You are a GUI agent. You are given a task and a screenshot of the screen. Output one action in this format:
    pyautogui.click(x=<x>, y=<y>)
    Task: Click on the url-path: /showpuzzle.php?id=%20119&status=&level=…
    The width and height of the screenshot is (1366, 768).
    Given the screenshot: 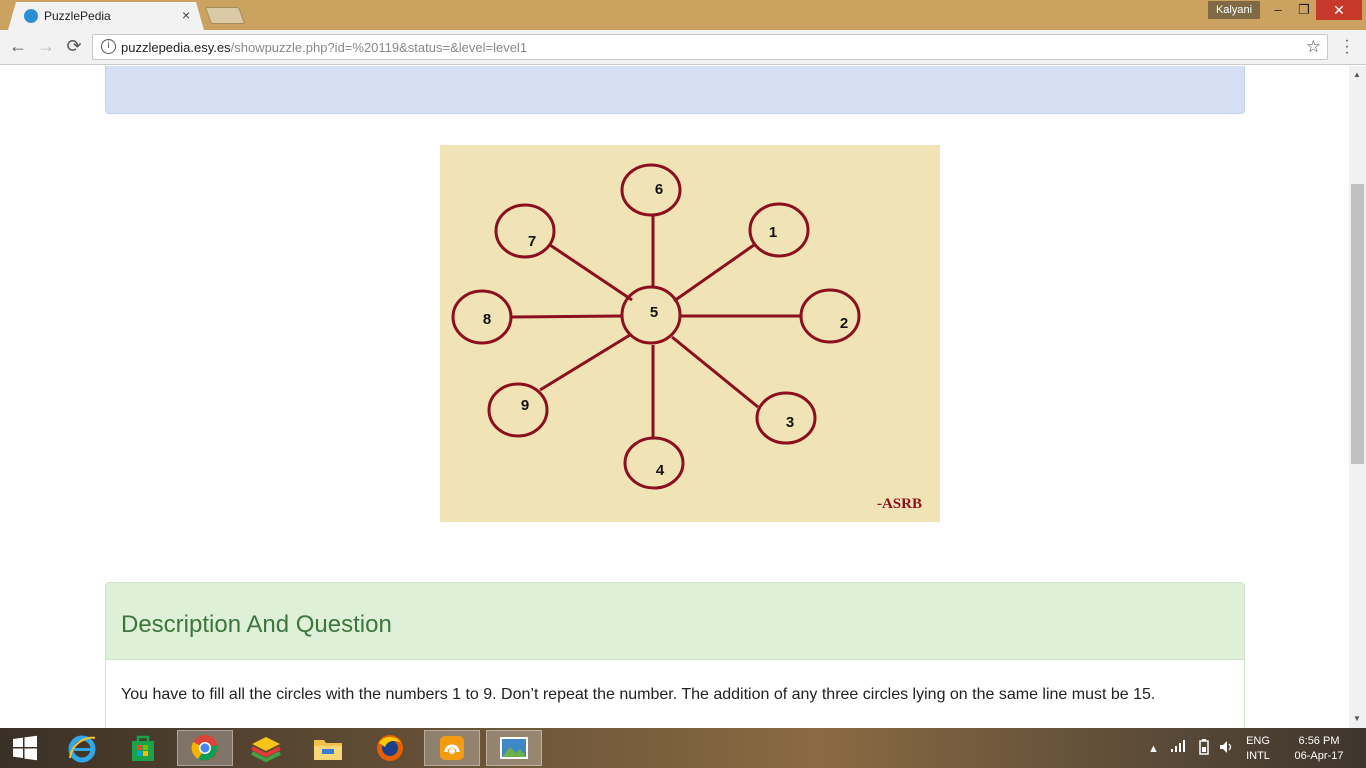 What is the action you would take?
    pyautogui.click(x=379, y=47)
    